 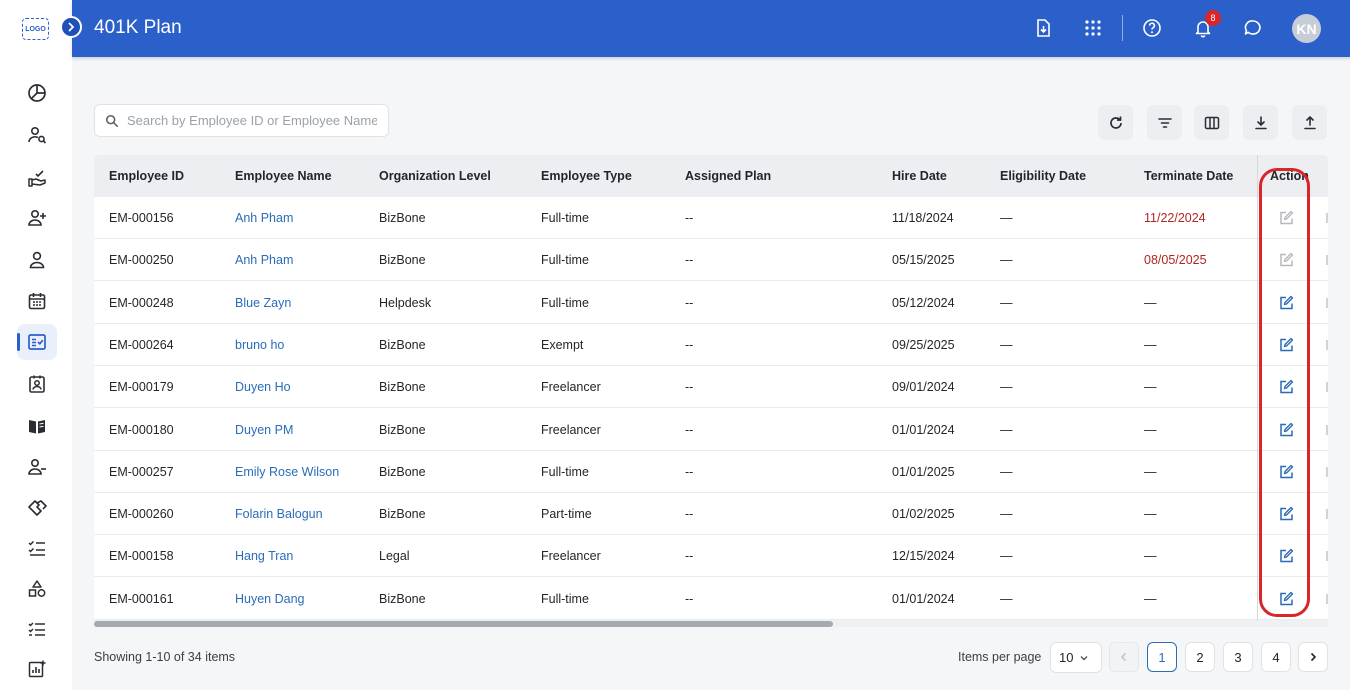 I want to click on logo: LOGO, so click(x=35, y=29).